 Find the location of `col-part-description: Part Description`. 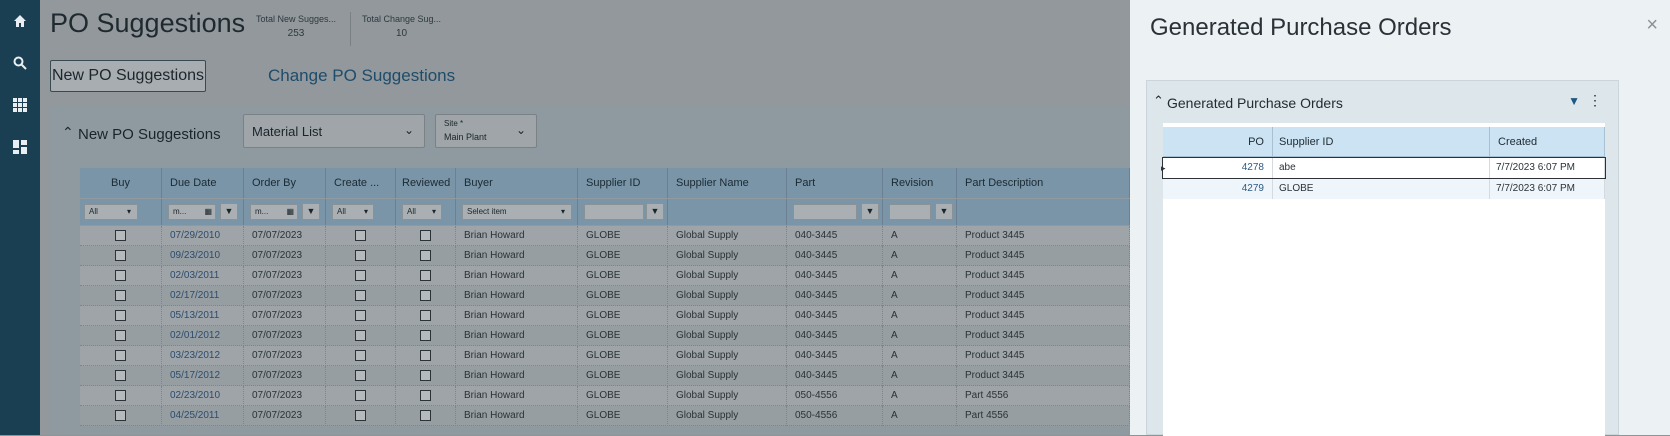

col-part-description: Part Description is located at coordinates (1043, 183).